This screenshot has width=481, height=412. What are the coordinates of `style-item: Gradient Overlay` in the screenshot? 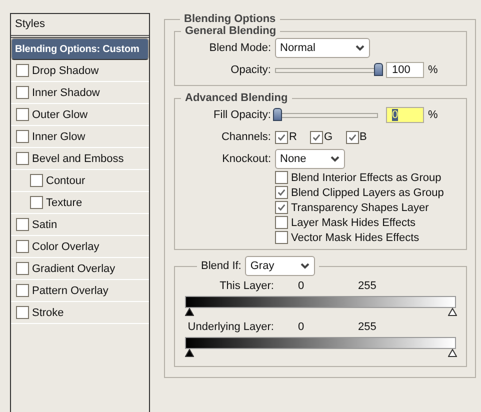 It's located at (80, 269).